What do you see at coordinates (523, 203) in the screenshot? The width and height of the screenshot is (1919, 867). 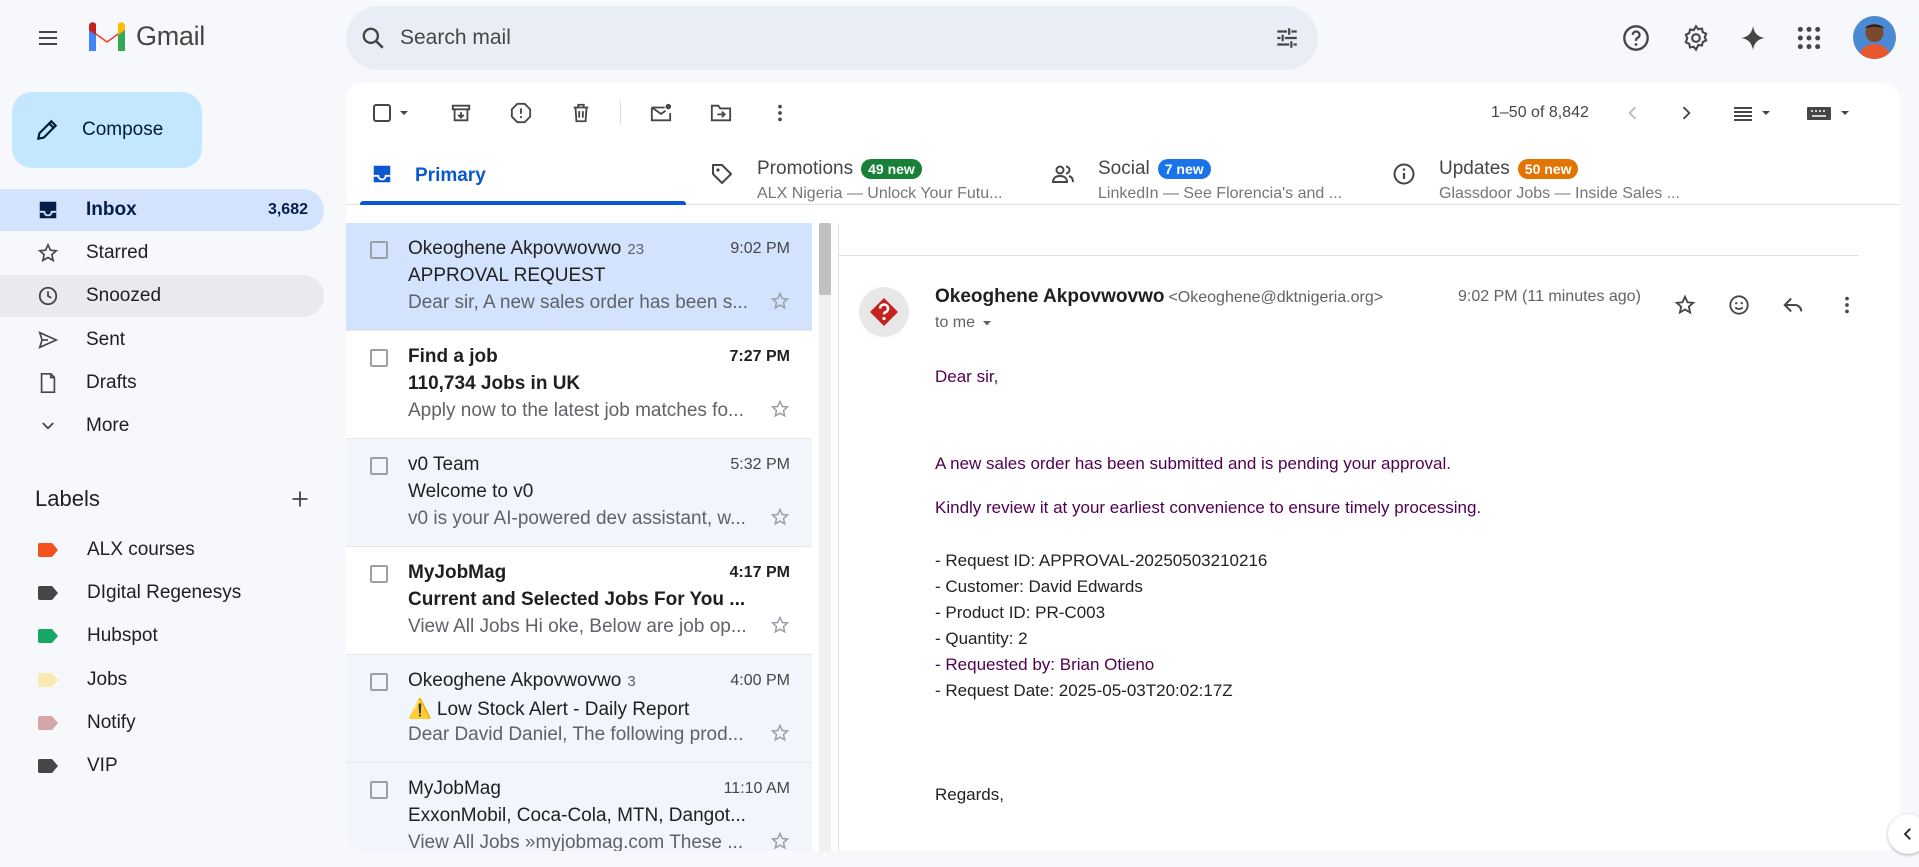 I see `active-tab-indicator` at bounding box center [523, 203].